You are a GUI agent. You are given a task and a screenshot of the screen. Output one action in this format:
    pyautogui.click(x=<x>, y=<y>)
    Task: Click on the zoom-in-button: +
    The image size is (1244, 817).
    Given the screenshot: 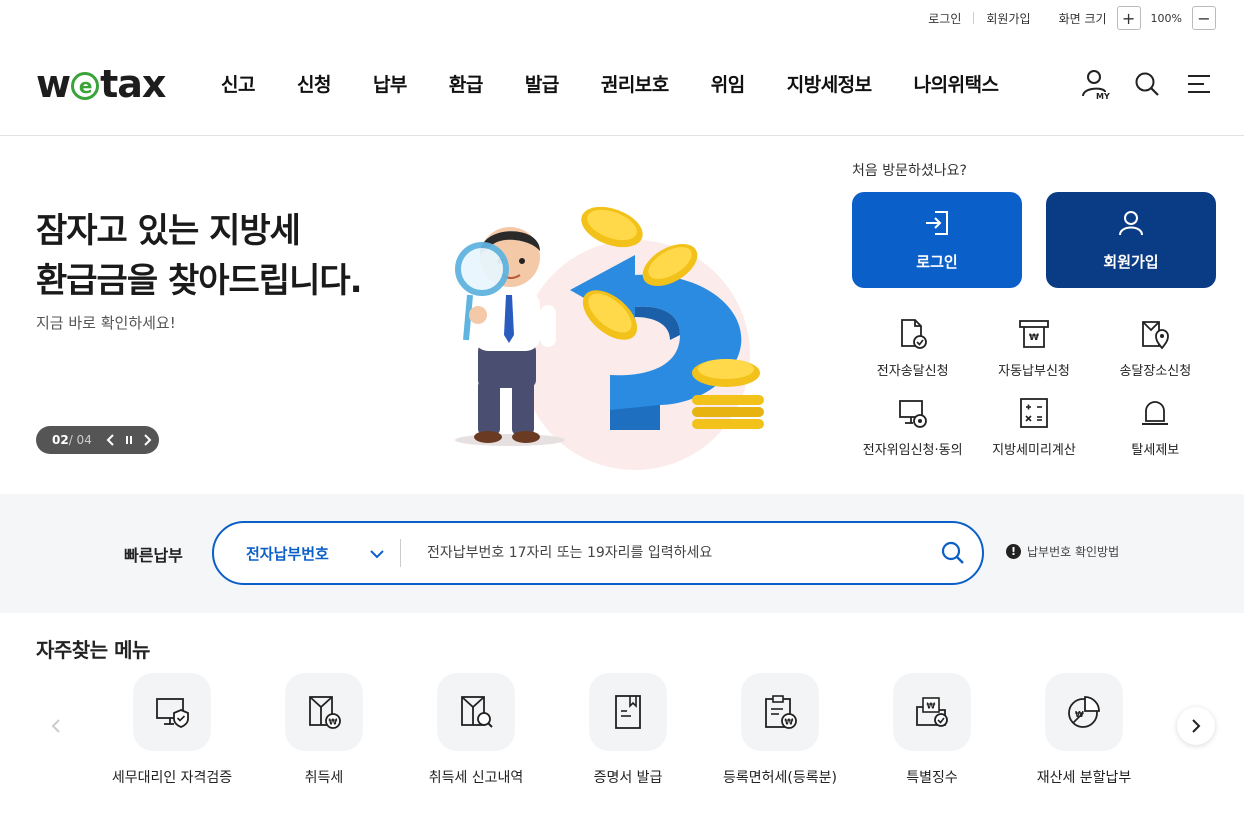 What is the action you would take?
    pyautogui.click(x=1128, y=18)
    